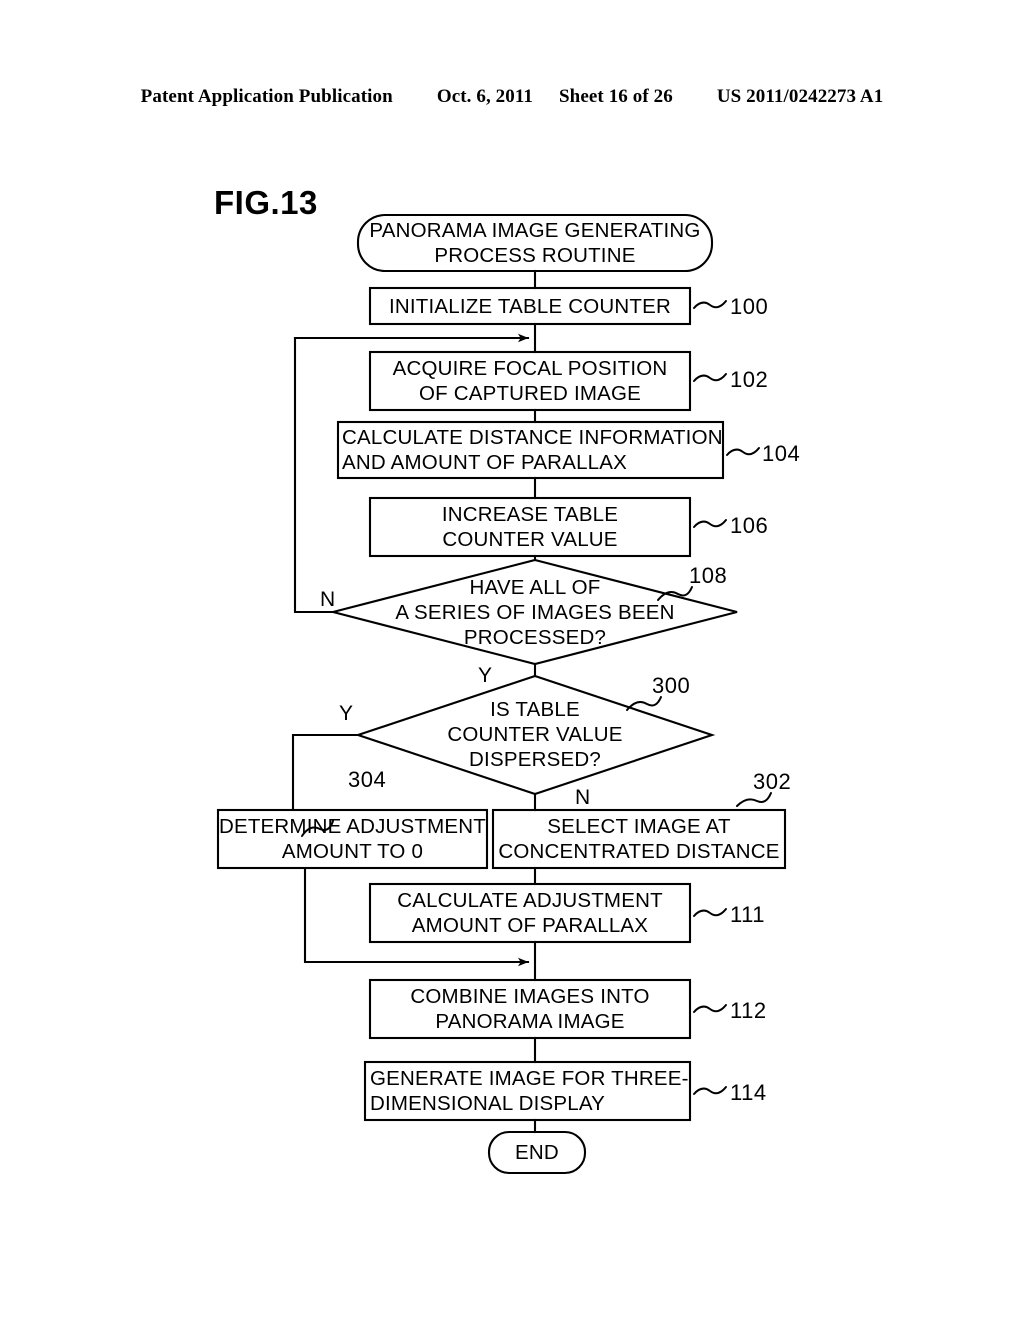 The height and width of the screenshot is (1320, 1024). I want to click on branch-108-no-path, so click(314, 475).